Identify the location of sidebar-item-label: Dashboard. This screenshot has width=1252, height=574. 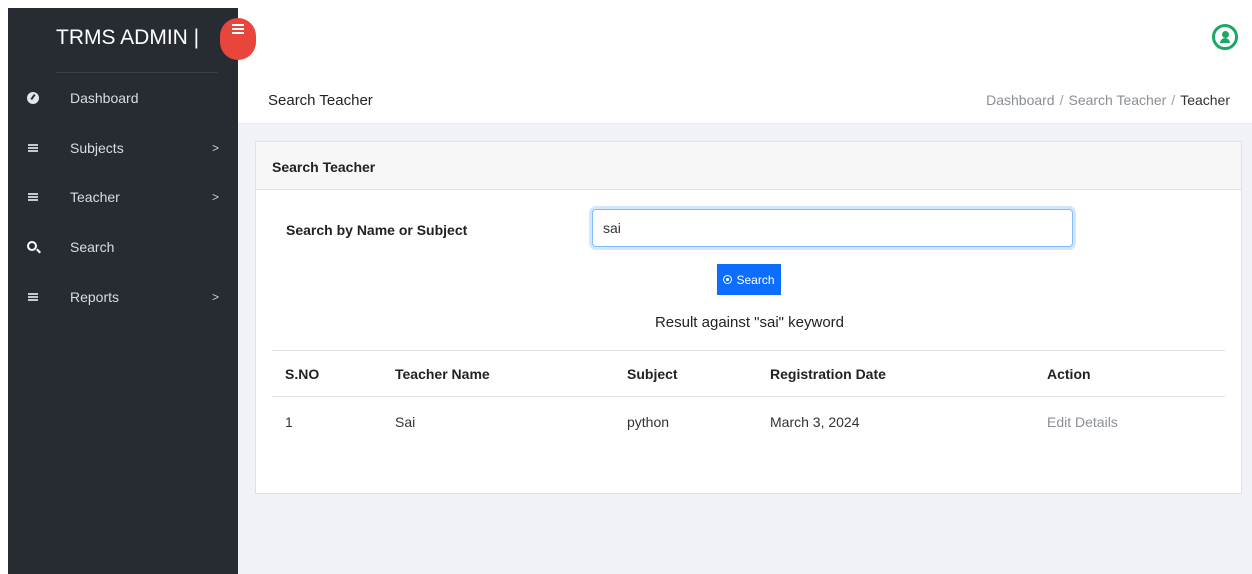
(104, 98).